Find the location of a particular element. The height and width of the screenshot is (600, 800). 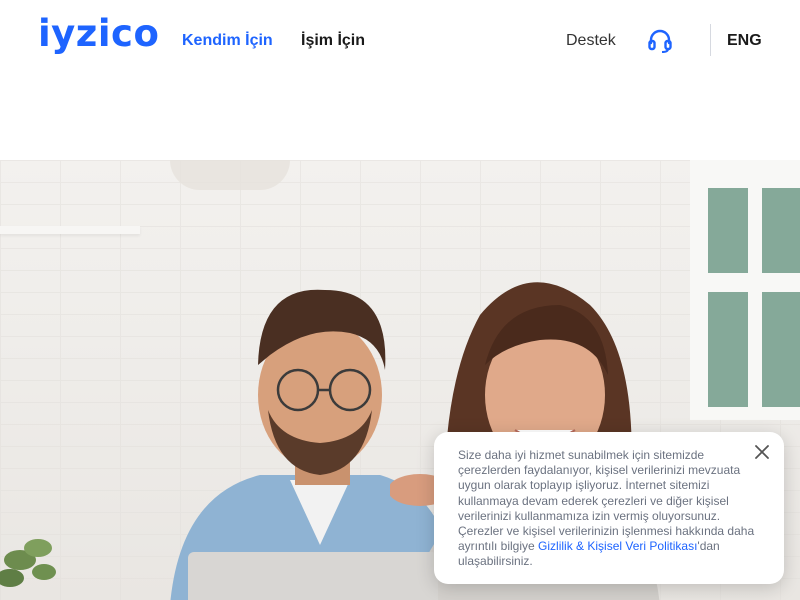

plant-image is located at coordinates (28, 563).